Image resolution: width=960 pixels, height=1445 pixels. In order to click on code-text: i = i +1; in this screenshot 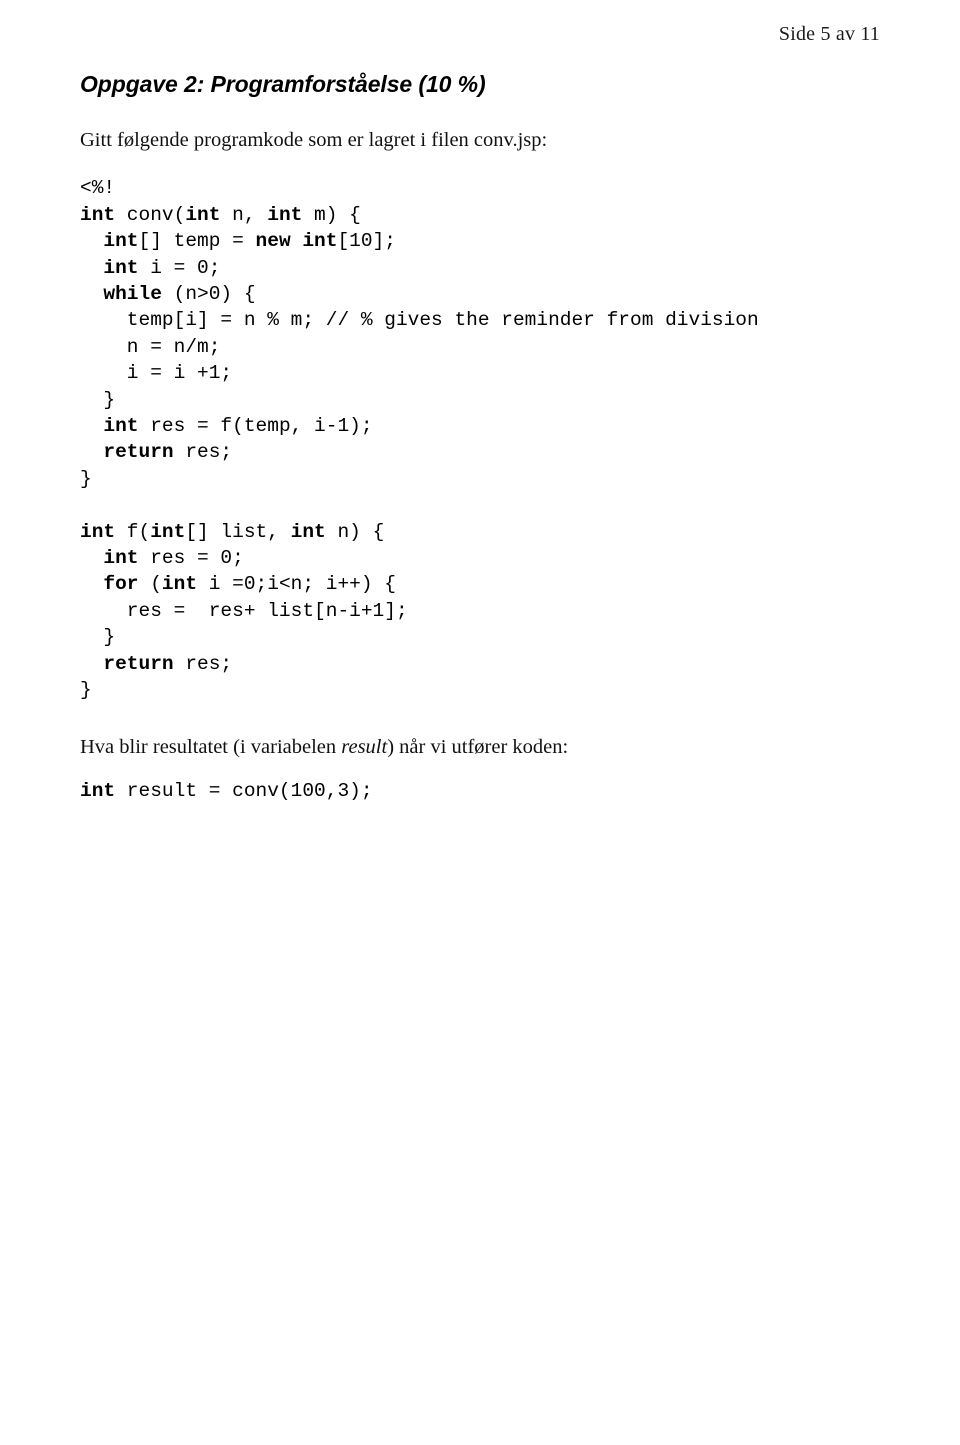, I will do `click(156, 373)`.